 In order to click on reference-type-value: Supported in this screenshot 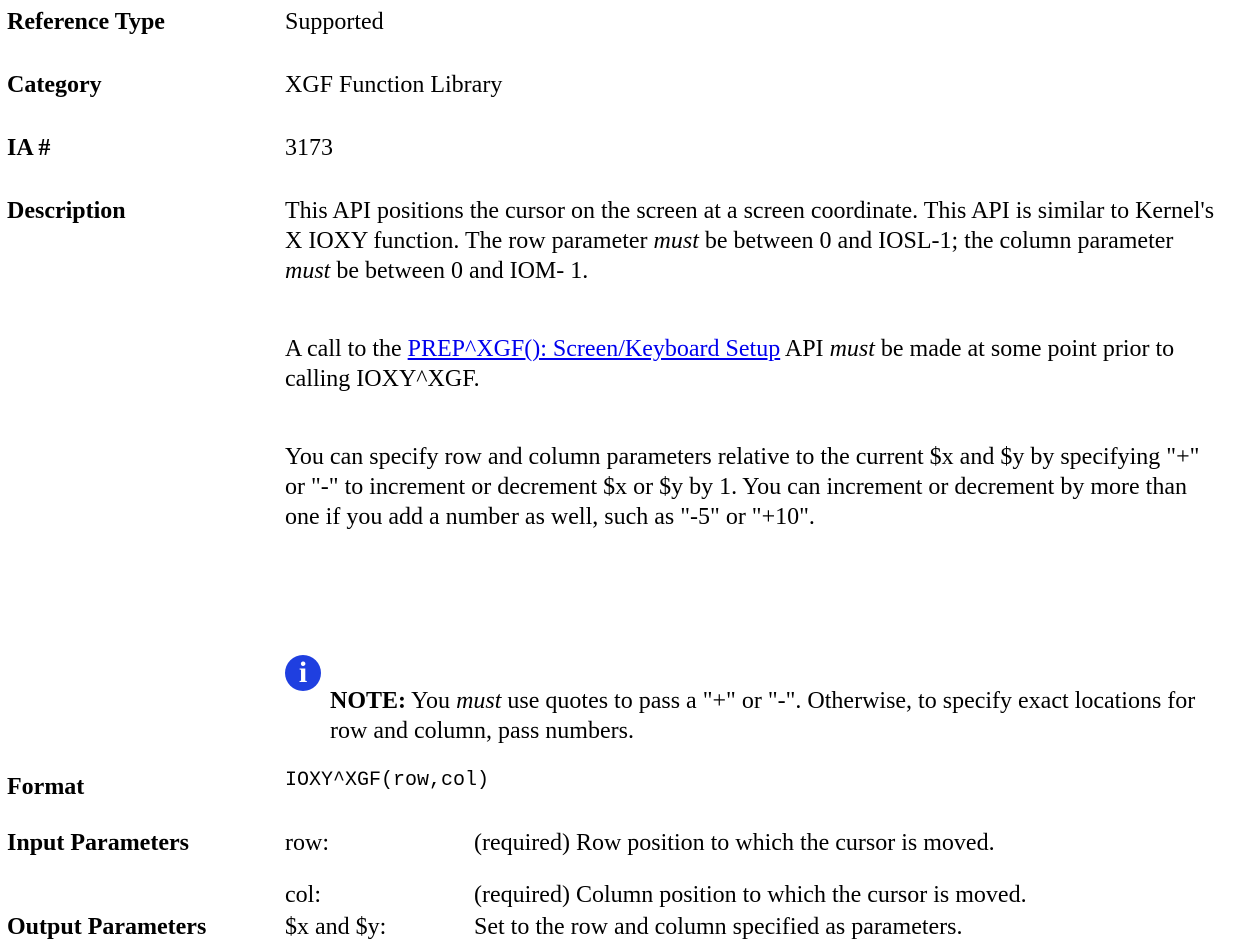, I will do `click(334, 22)`.